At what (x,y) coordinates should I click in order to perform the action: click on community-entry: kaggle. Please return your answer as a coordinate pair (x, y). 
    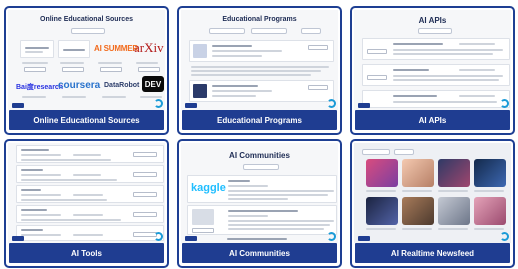
    Looking at the image, I should click on (262, 189).